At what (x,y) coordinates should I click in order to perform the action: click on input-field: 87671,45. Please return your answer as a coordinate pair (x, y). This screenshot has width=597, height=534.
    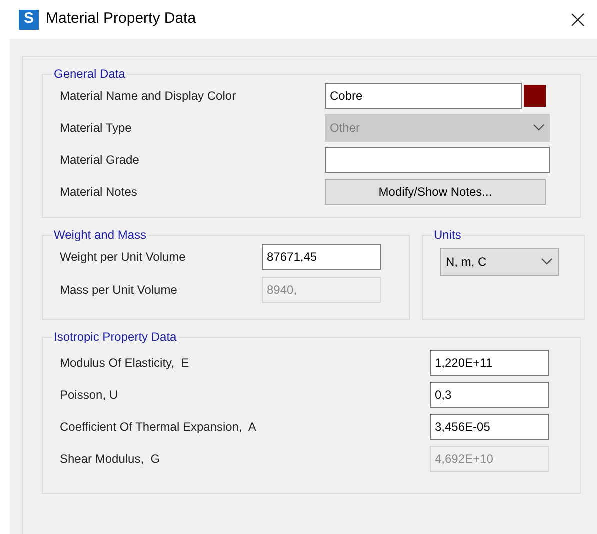
    Looking at the image, I should click on (321, 257).